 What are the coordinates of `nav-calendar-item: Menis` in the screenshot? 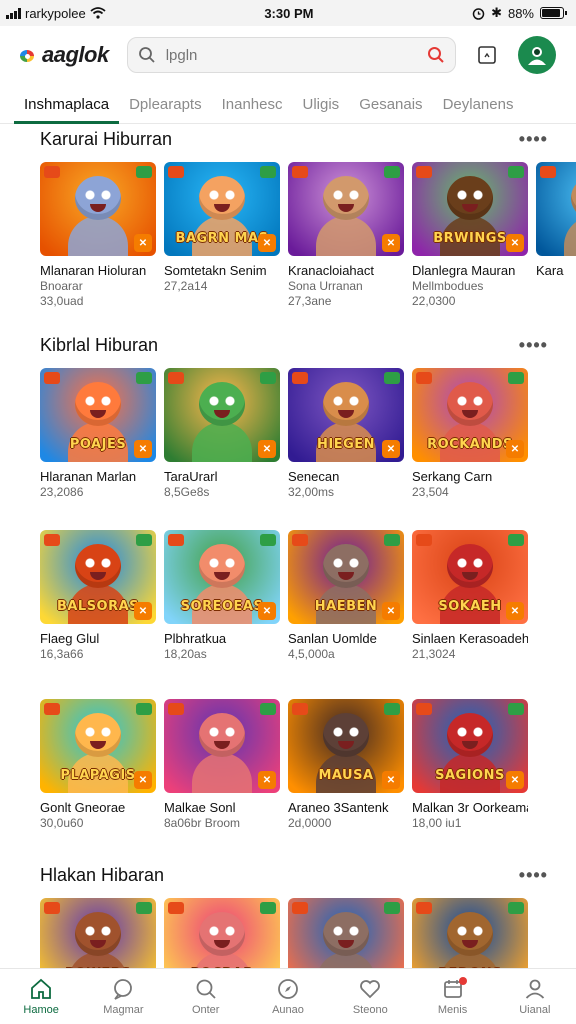 It's located at (452, 996).